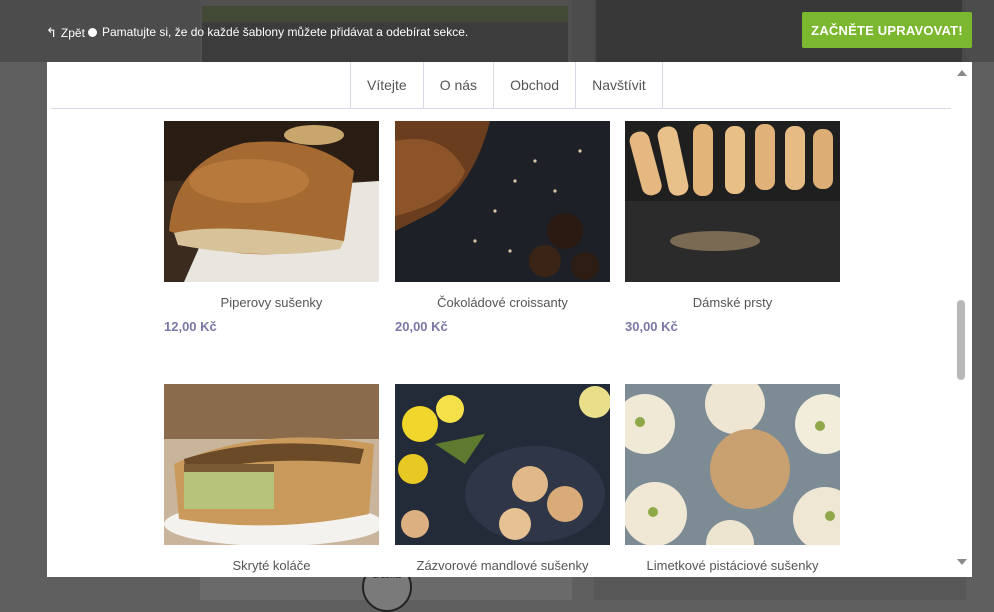  What do you see at coordinates (72, 33) in the screenshot?
I see `back-label: Zpět` at bounding box center [72, 33].